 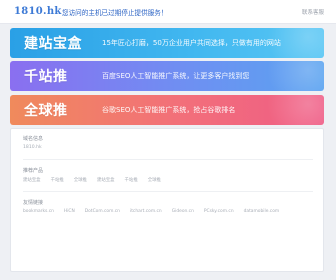 I want to click on banner-quanqiutui: 全球推 谷歌SEO人工智能推广系统，抢占谷歌排名, so click(x=167, y=110).